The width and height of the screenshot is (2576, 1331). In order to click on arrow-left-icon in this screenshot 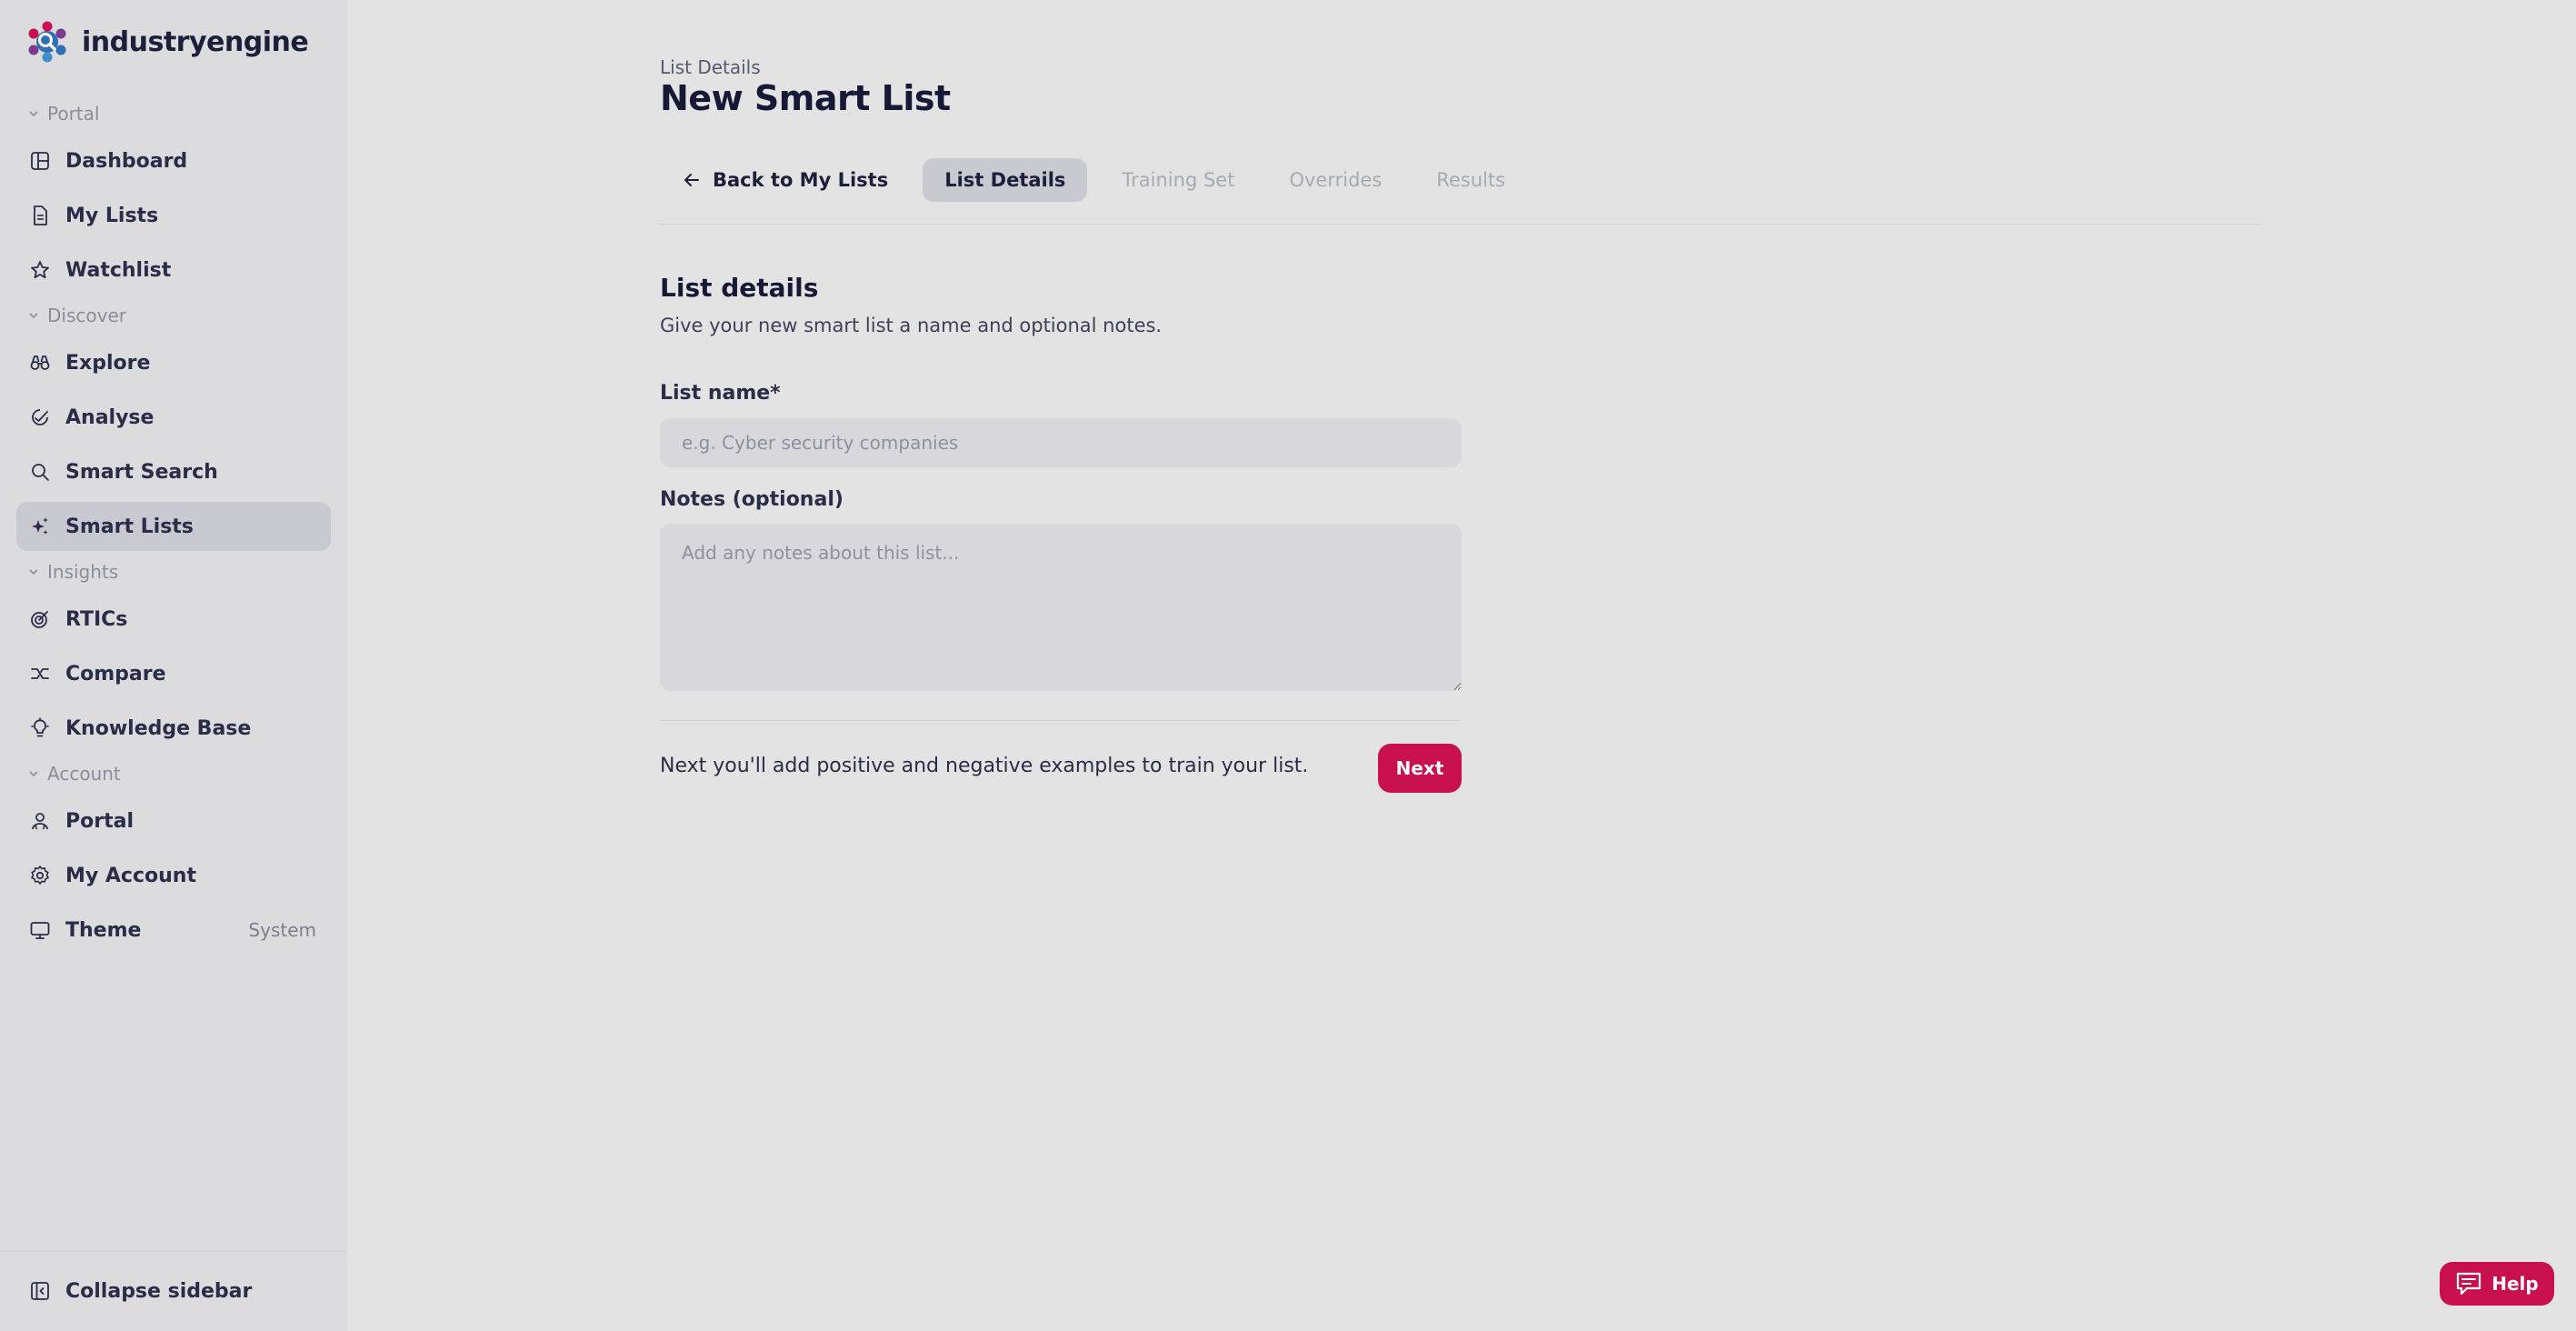, I will do `click(691, 180)`.